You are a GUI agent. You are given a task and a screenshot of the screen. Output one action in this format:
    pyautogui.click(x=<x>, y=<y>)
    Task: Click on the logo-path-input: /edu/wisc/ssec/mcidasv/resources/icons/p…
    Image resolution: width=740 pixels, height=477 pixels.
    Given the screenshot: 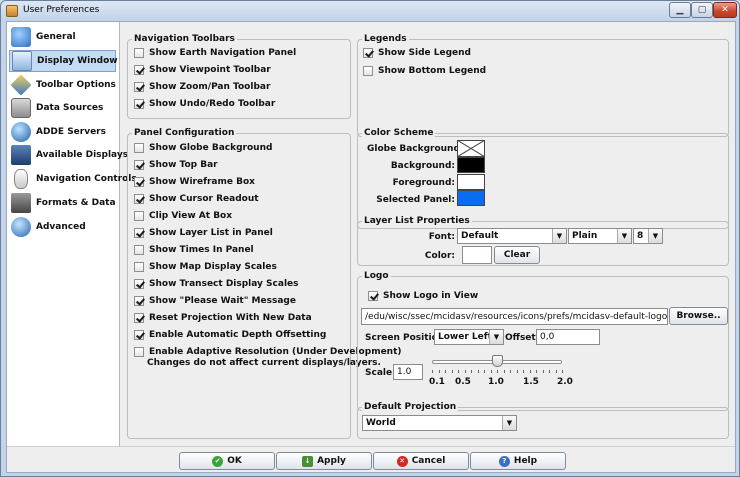 What is the action you would take?
    pyautogui.click(x=514, y=316)
    